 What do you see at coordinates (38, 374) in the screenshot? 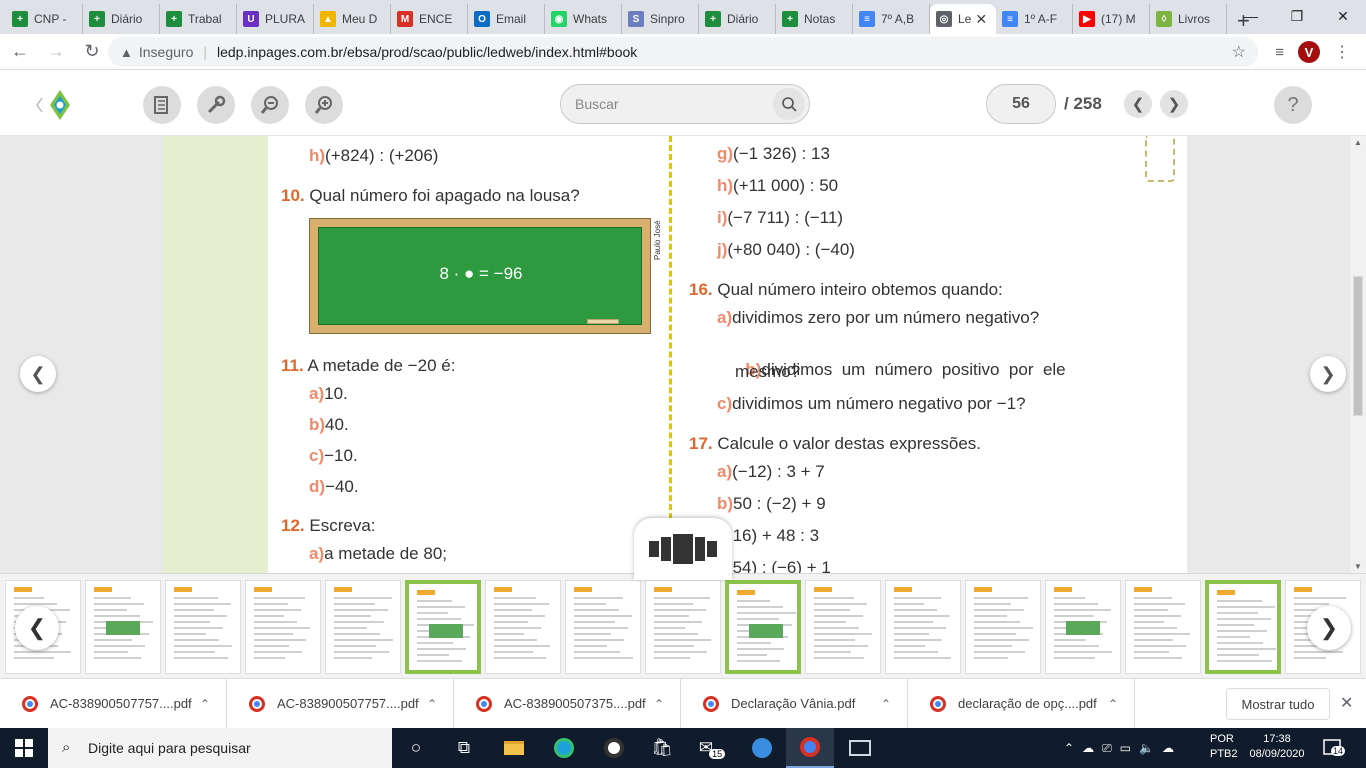
I see `prev-spread-button: ❮` at bounding box center [38, 374].